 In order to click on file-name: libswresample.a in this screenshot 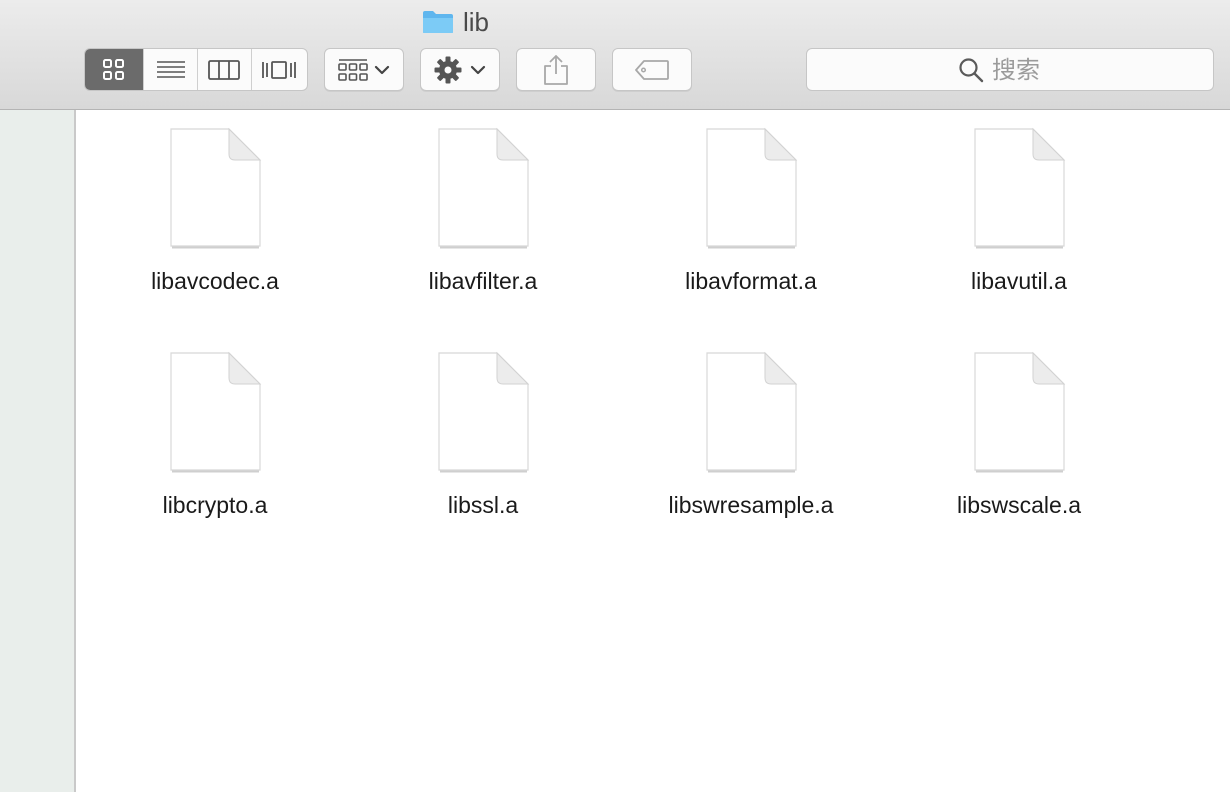, I will do `click(751, 505)`.